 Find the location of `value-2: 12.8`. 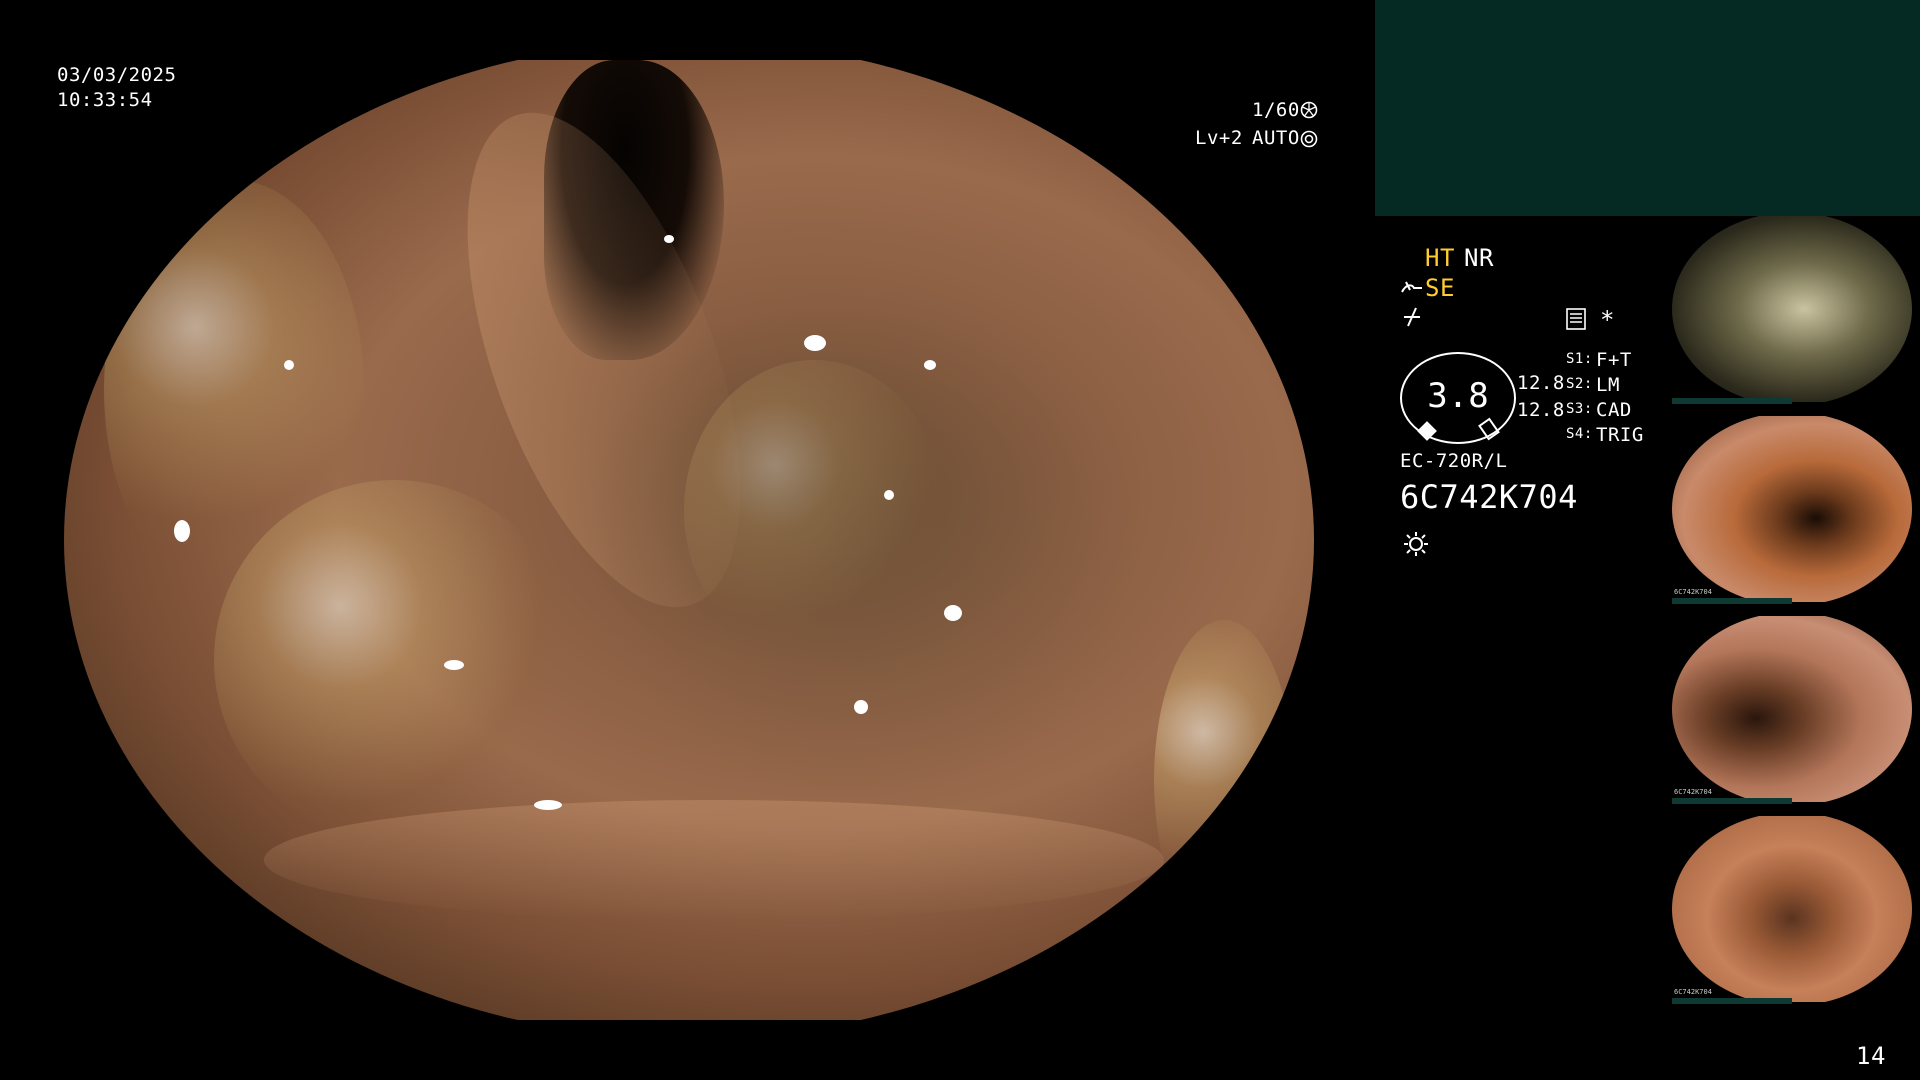

value-2: 12.8 is located at coordinates (1541, 410).